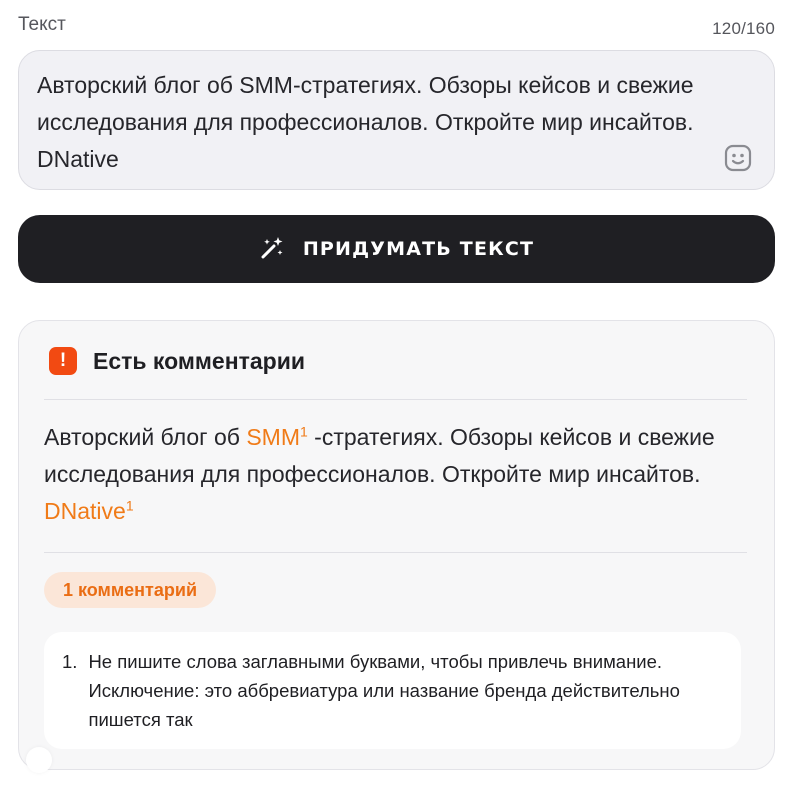 Image resolution: width=797 pixels, height=800 pixels. Describe the element at coordinates (39, 760) in the screenshot. I see `decorative-dot` at that location.